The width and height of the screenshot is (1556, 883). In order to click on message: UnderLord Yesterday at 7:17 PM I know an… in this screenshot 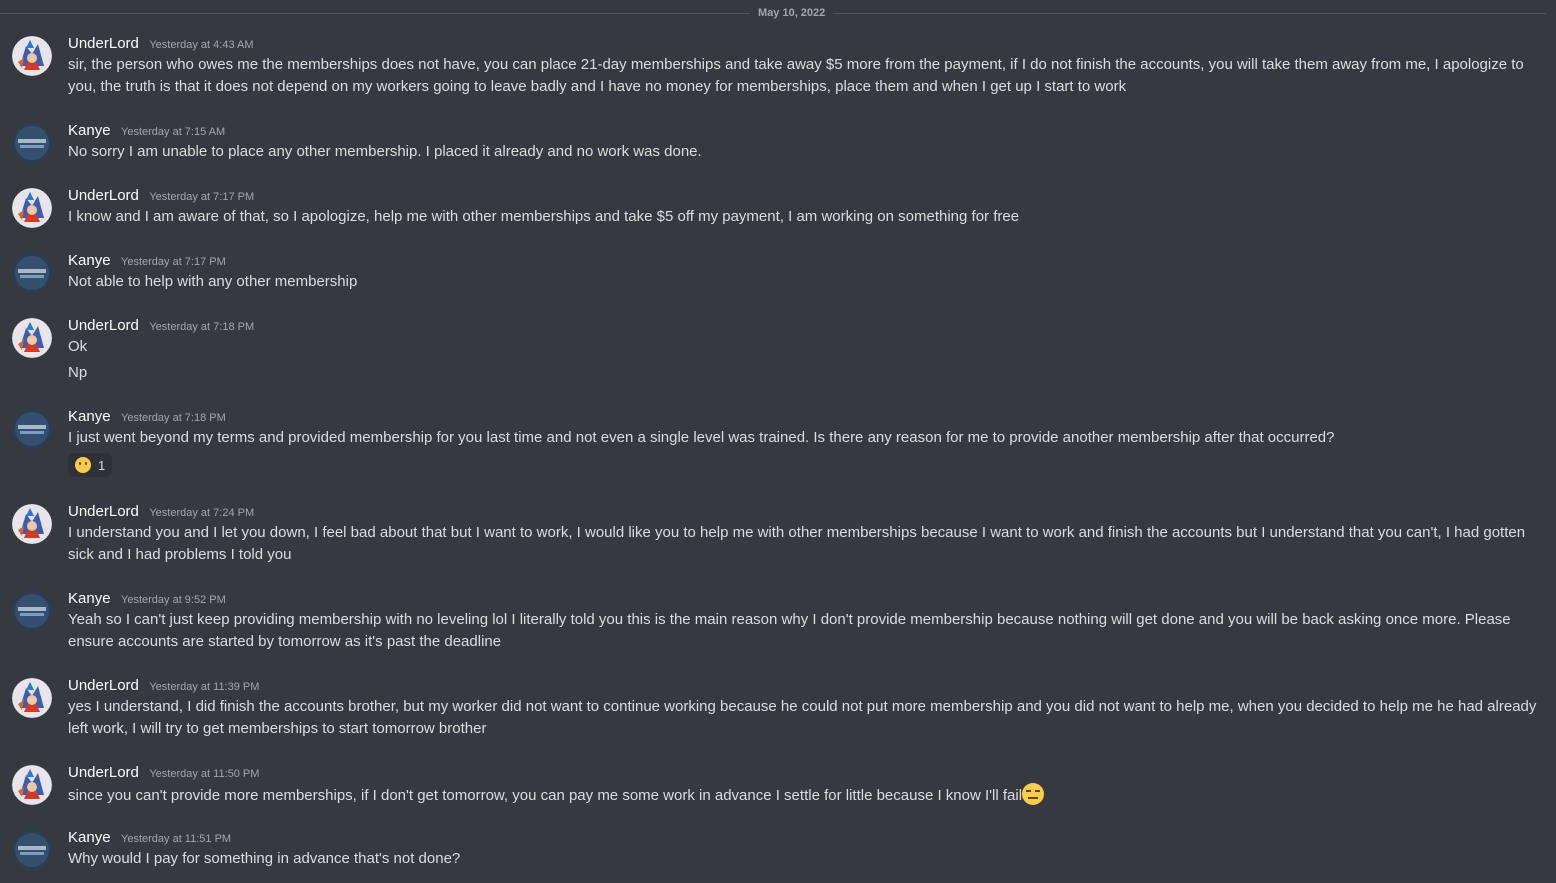, I will do `click(778, 210)`.